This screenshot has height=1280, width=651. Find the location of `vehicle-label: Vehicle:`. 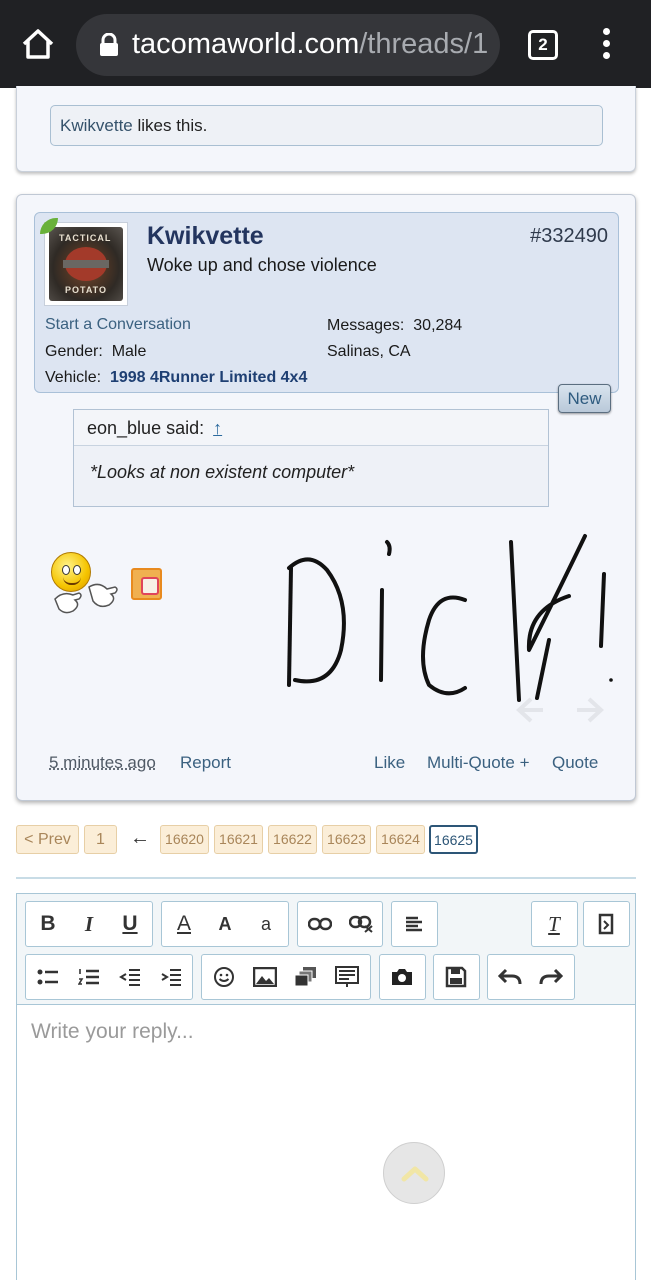

vehicle-label: Vehicle: is located at coordinates (73, 377).